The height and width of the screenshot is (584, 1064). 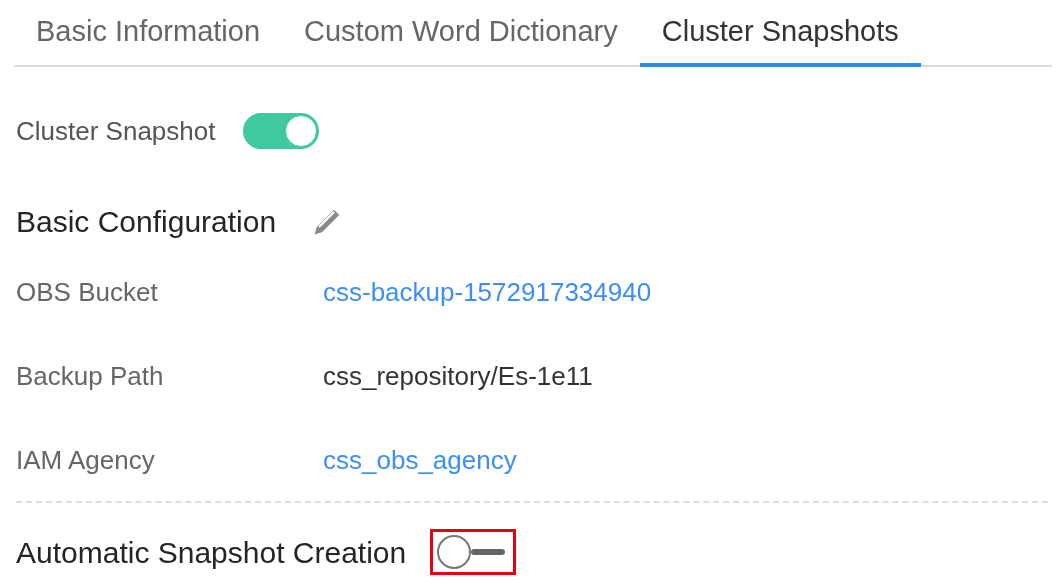 What do you see at coordinates (487, 292) in the screenshot?
I see `field-link: css-backup-1572917334940` at bounding box center [487, 292].